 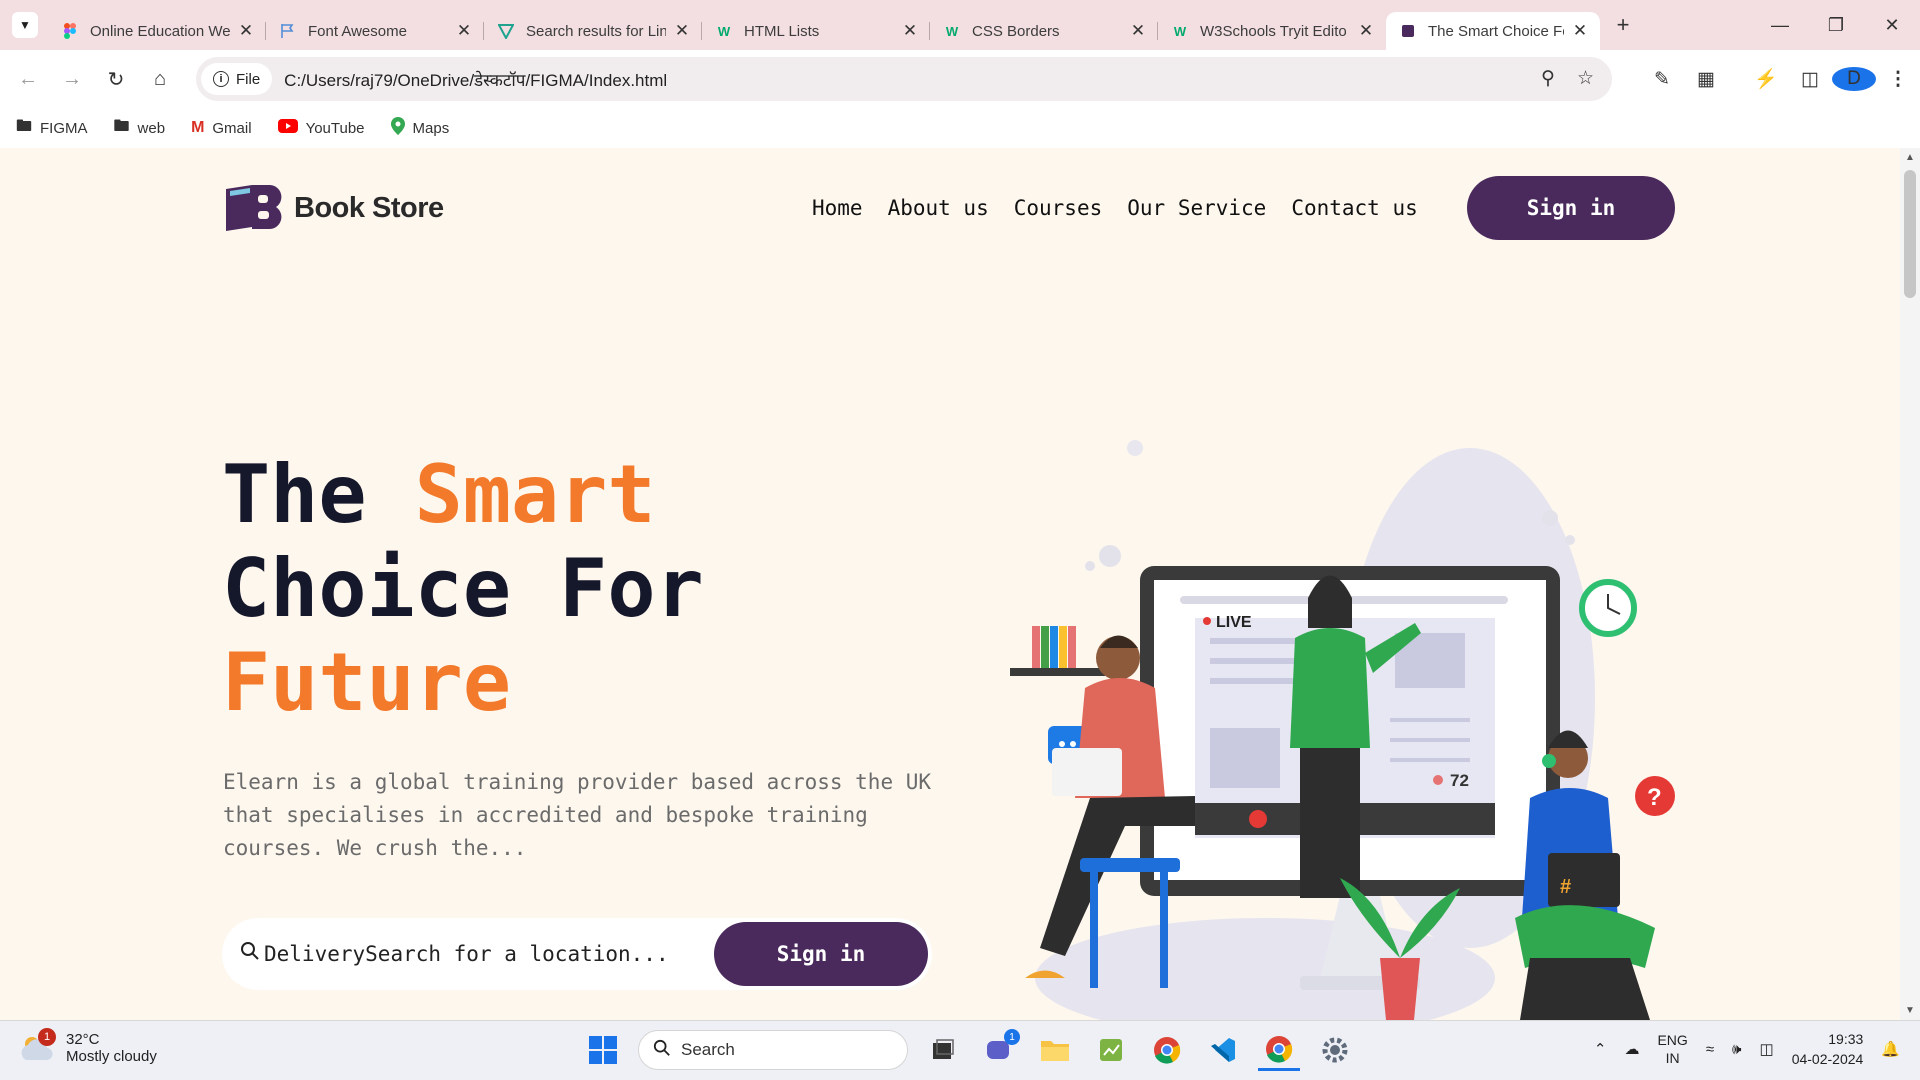 What do you see at coordinates (969, 1050) in the screenshot?
I see `taskbar-apps: Search 1` at bounding box center [969, 1050].